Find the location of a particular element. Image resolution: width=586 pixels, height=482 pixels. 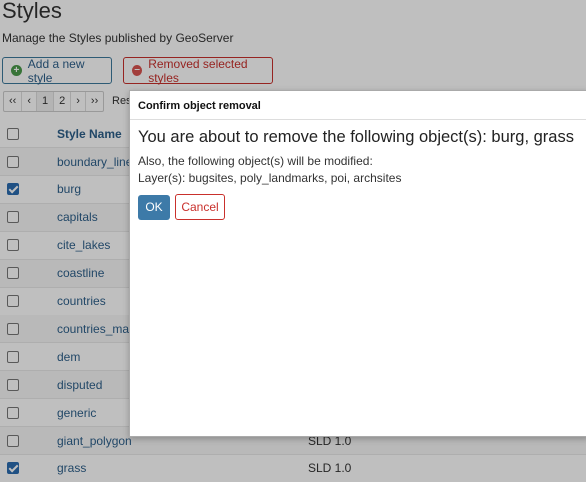

ok-button: OK is located at coordinates (154, 207).